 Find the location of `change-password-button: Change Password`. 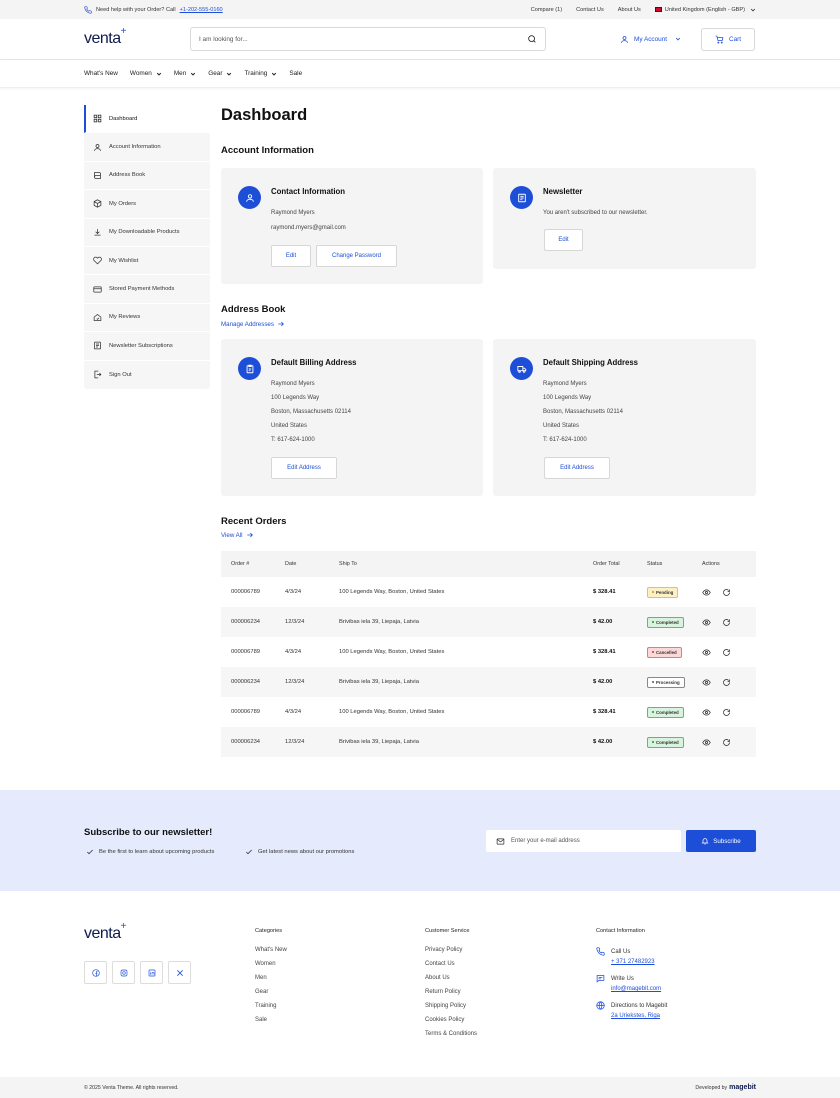

change-password-button: Change Password is located at coordinates (356, 256).